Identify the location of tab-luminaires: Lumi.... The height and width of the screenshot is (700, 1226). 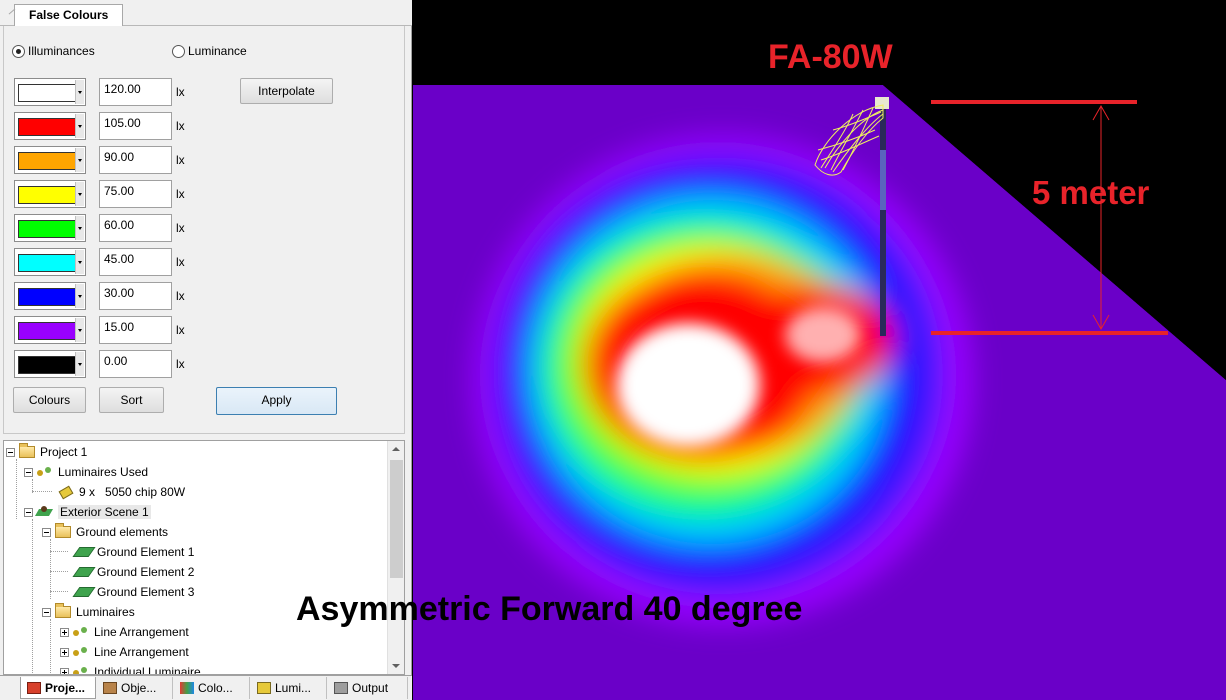
(289, 688).